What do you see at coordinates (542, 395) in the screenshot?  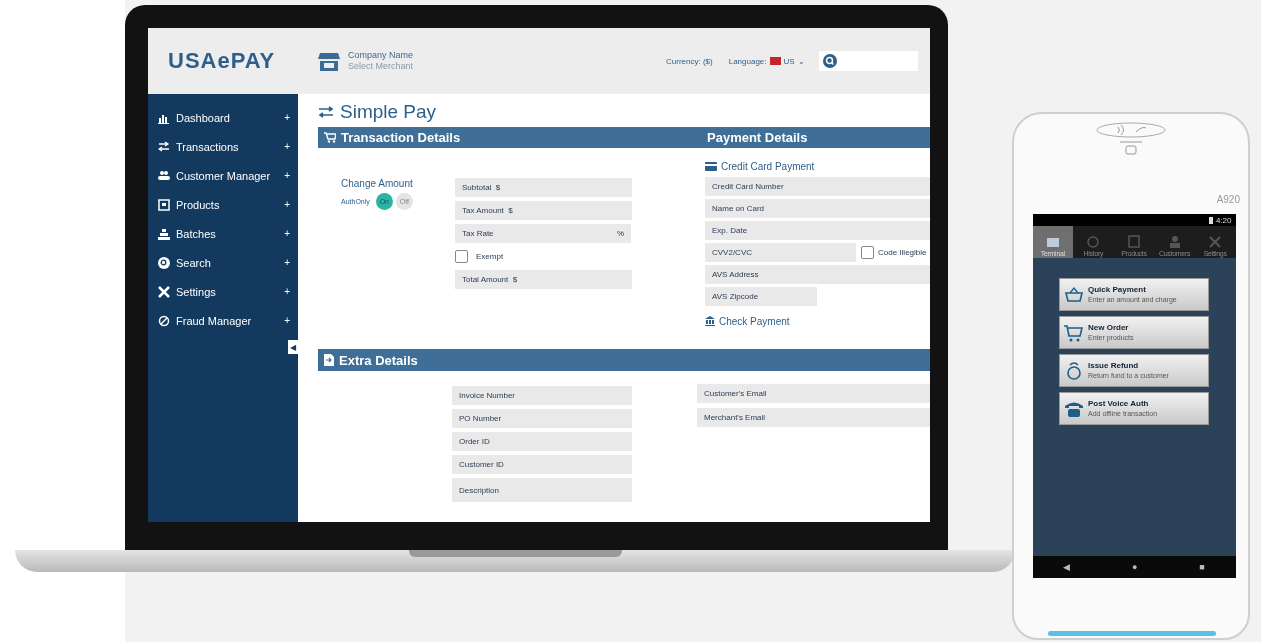 I see `input-field: Invoice Number` at bounding box center [542, 395].